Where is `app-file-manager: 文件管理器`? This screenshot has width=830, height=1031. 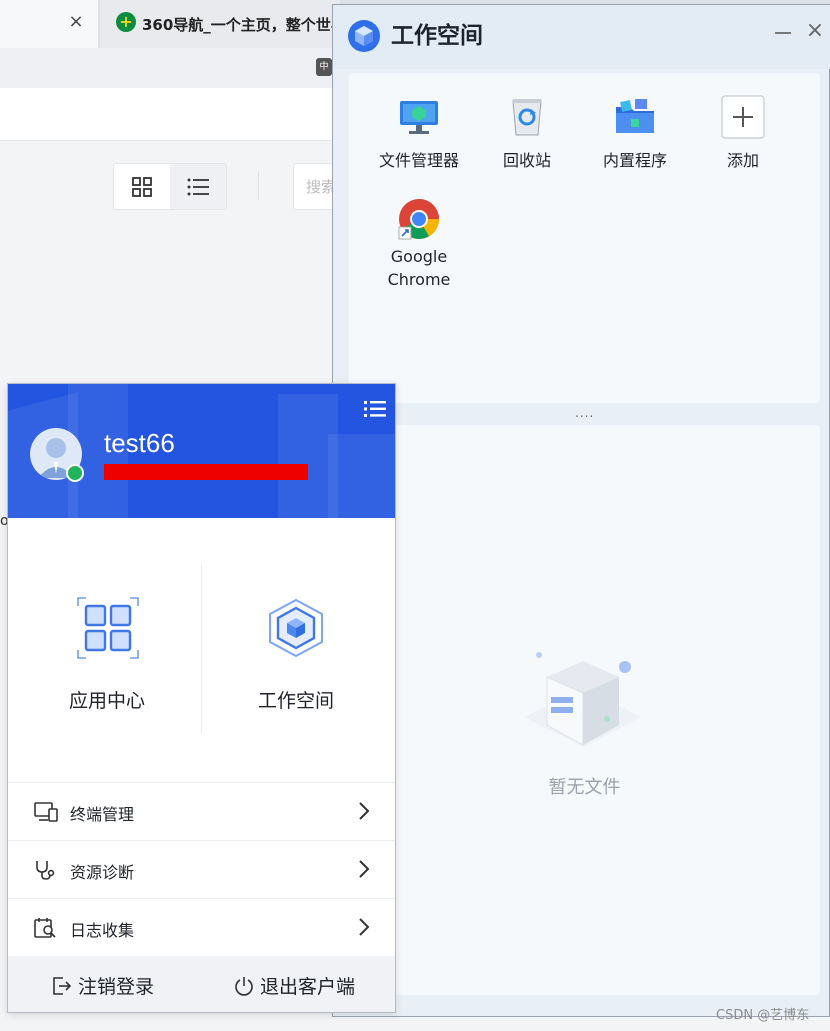
app-file-manager: 文件管理器 is located at coordinates (419, 133).